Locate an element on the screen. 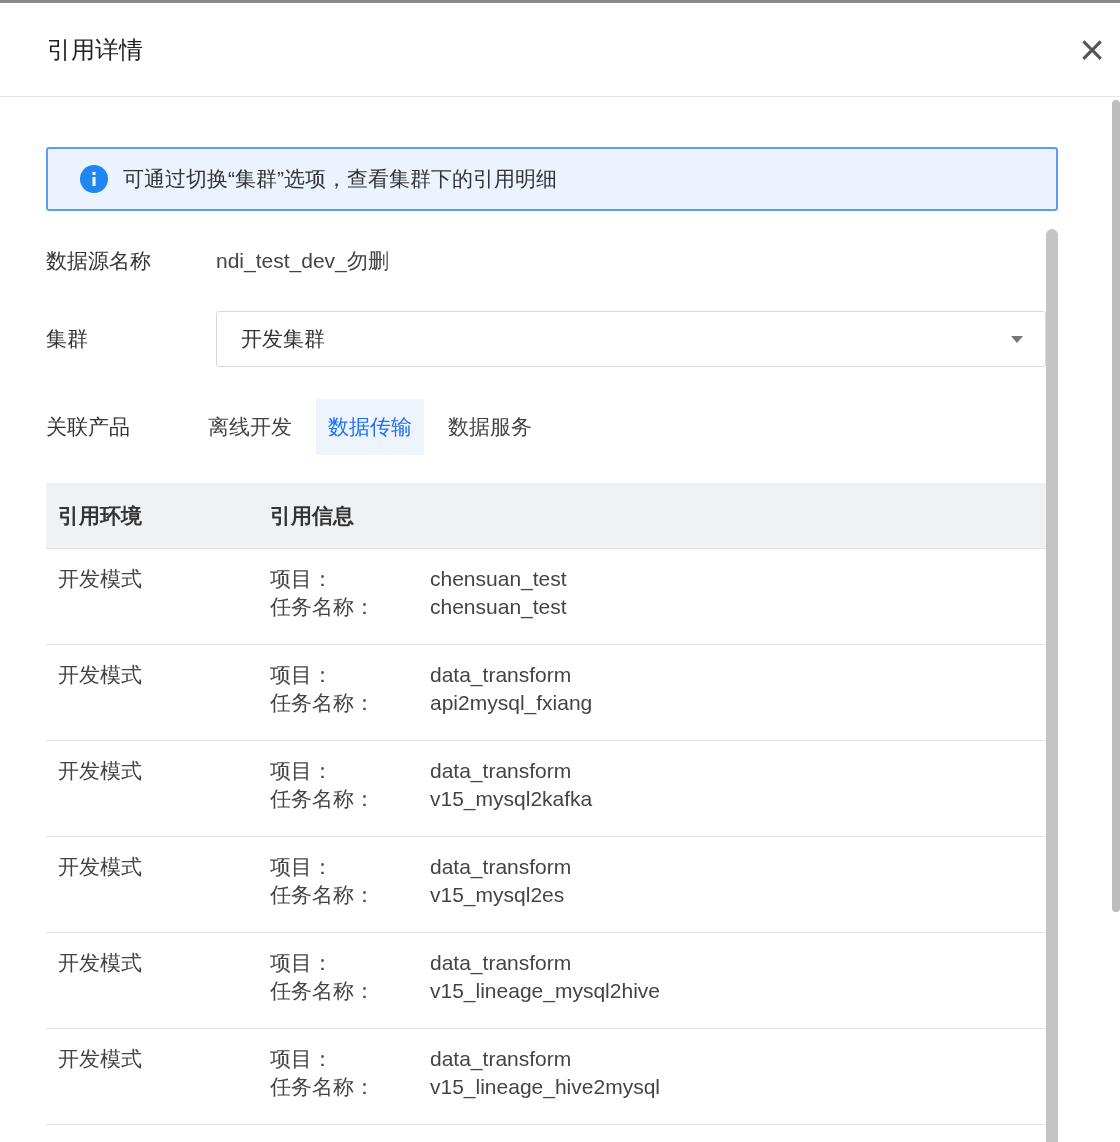  task-name: v15_mysql2es is located at coordinates (498, 895).